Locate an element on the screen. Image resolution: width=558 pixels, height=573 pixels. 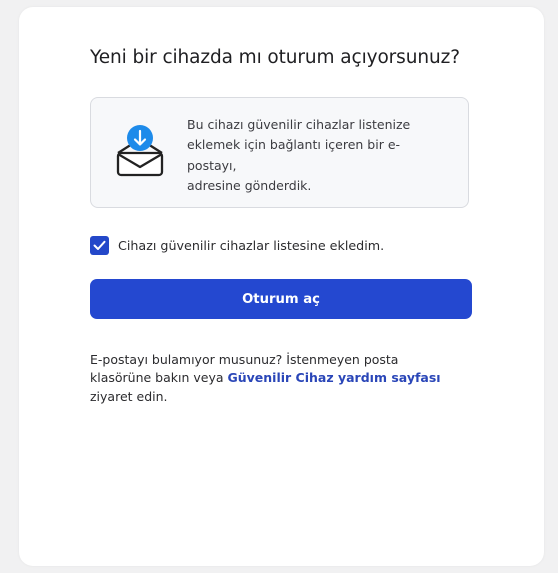
sign-in-button: Oturum aç is located at coordinates (281, 299).